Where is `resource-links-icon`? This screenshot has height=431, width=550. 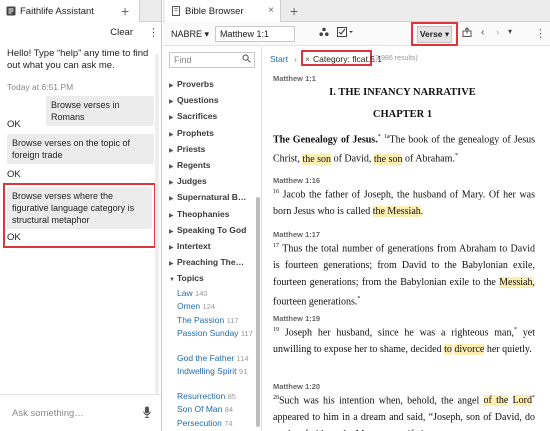 resource-links-icon is located at coordinates (324, 33).